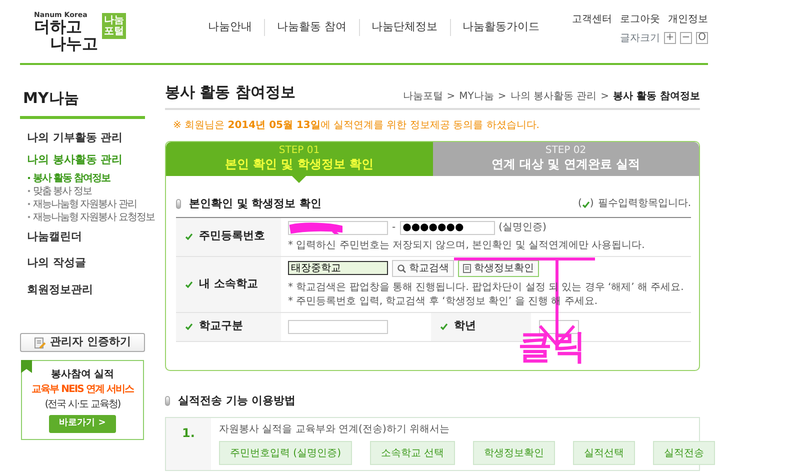  Describe the element at coordinates (82, 390) in the screenshot. I see `promo-highlight: 교육부 NEIS 연계 서비스` at that location.